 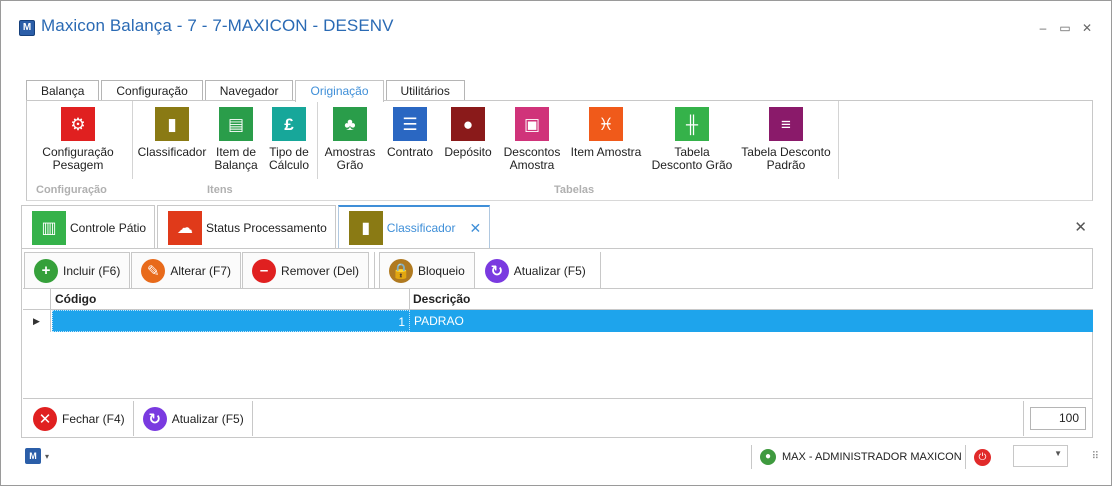 What do you see at coordinates (606, 124) in the screenshot?
I see `pisces-icon: ♓` at bounding box center [606, 124].